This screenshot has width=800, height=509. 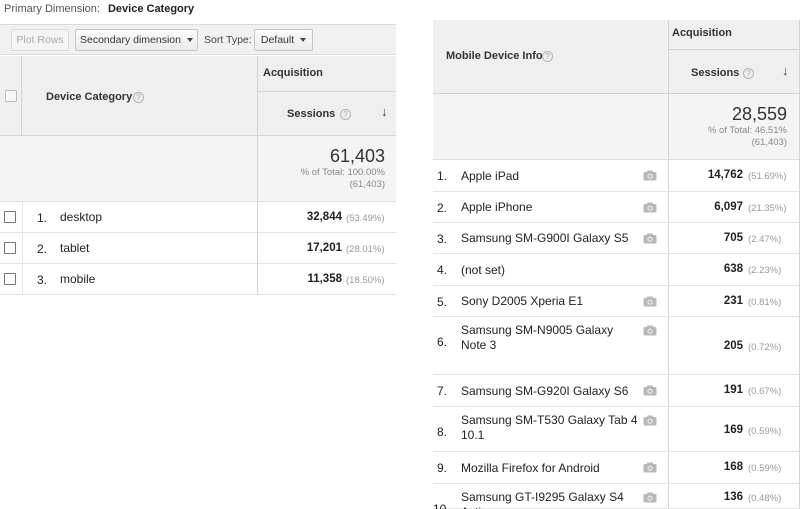 I want to click on table-header: Mobile Device Info ?, so click(x=550, y=57).